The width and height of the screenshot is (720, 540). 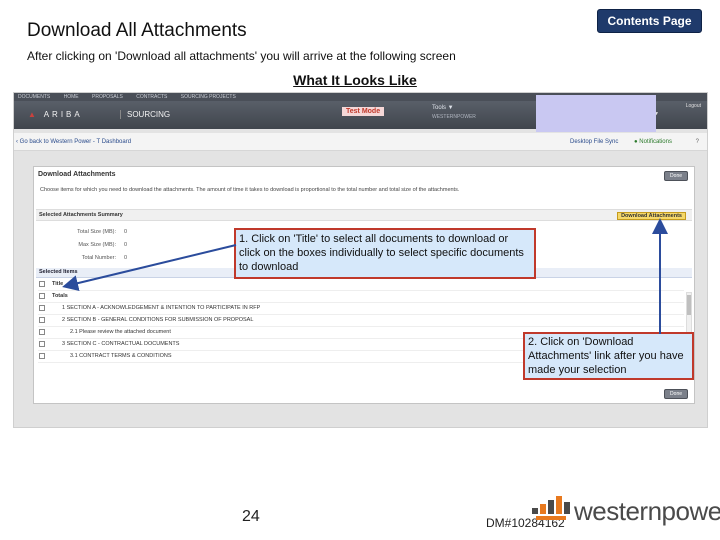 What do you see at coordinates (55, 114) in the screenshot?
I see `ariba-logo: ▲ ARIBA` at bounding box center [55, 114].